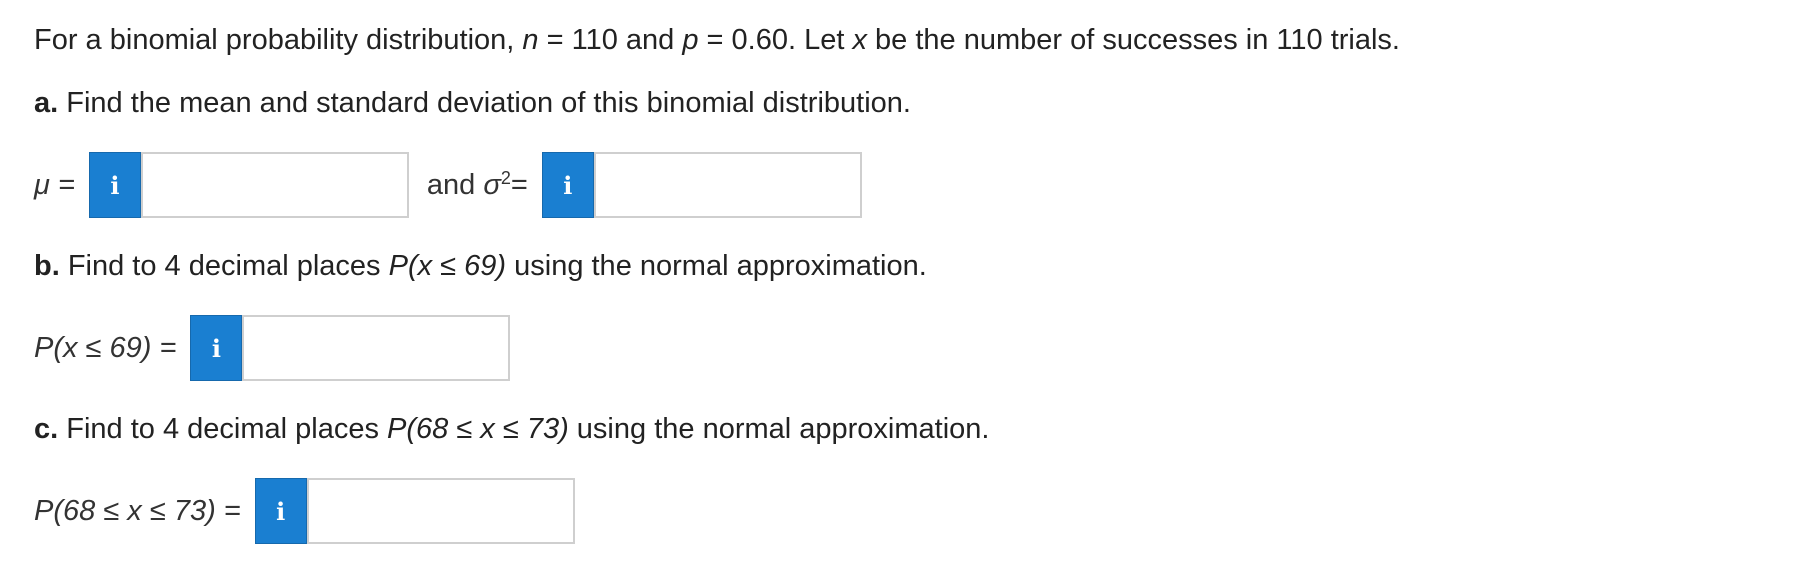 The width and height of the screenshot is (1810, 574). Describe the element at coordinates (376, 348) in the screenshot. I see `part-b-input` at that location.